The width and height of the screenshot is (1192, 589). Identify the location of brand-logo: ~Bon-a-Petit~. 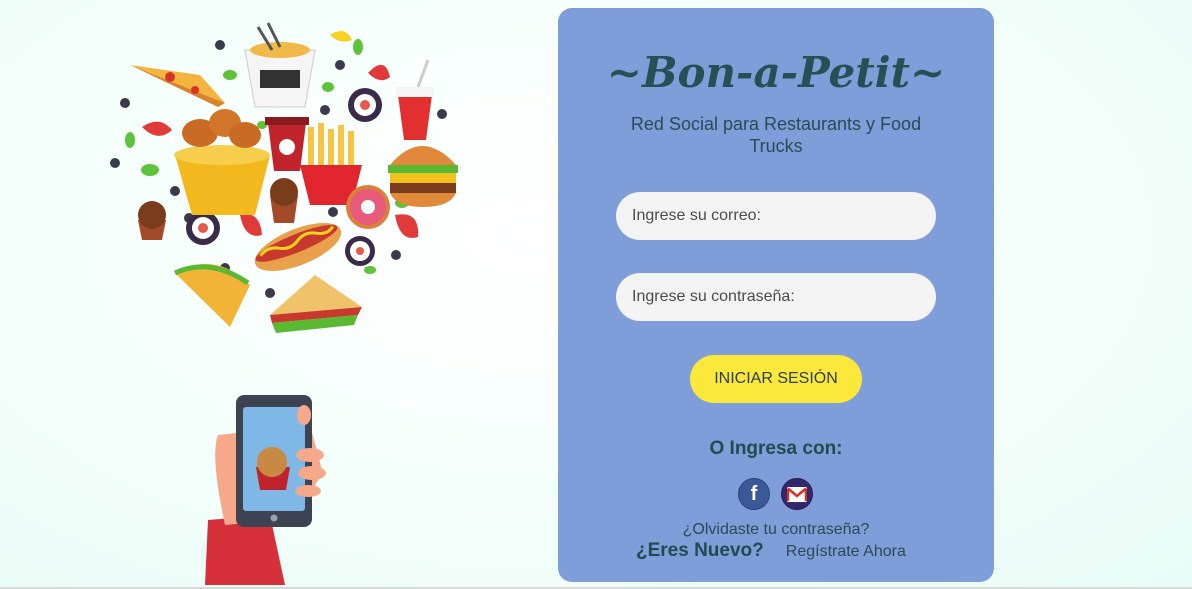
(776, 72).